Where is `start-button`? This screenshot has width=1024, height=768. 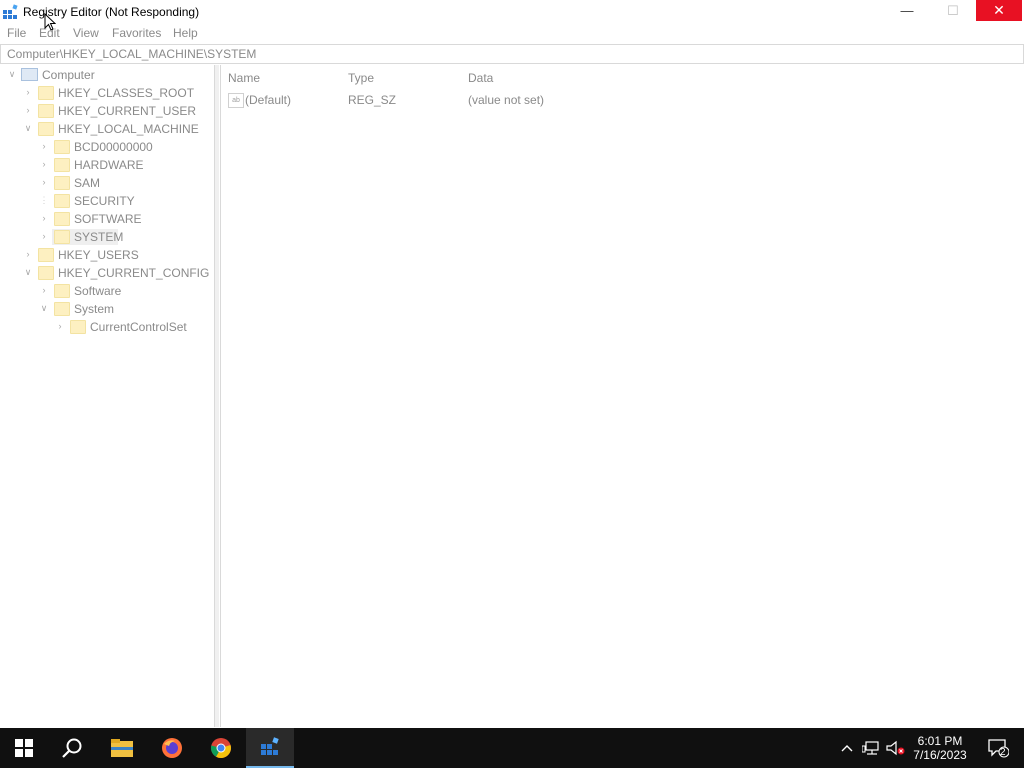 start-button is located at coordinates (24, 748).